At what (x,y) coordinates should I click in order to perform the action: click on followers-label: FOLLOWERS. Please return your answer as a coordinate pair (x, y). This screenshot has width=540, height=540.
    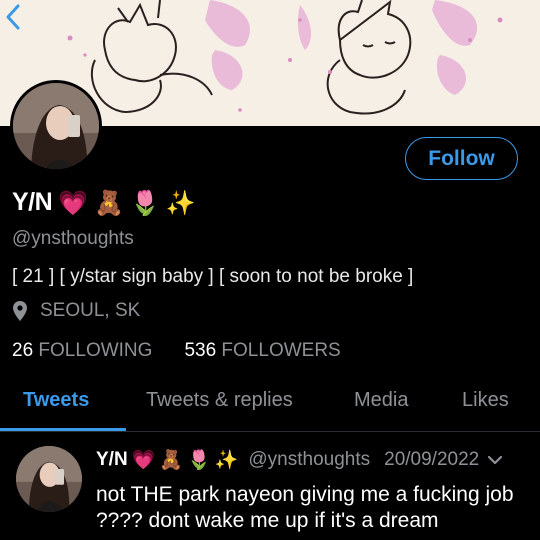
    Looking at the image, I should click on (281, 350).